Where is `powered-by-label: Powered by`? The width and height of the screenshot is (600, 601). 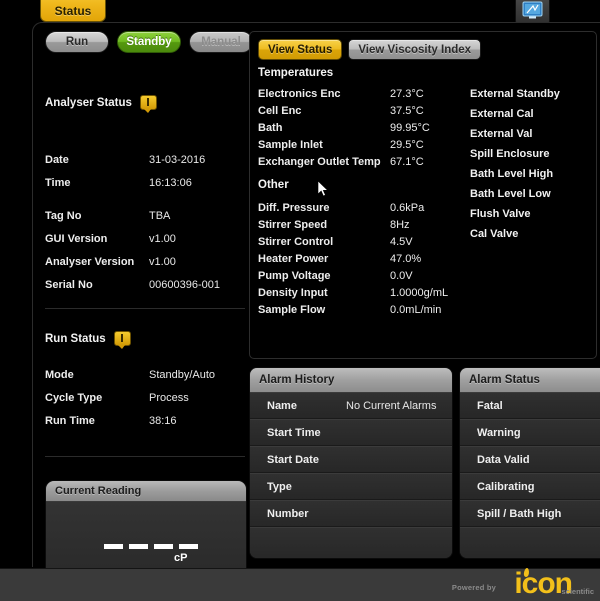 powered-by-label: Powered by is located at coordinates (473, 587).